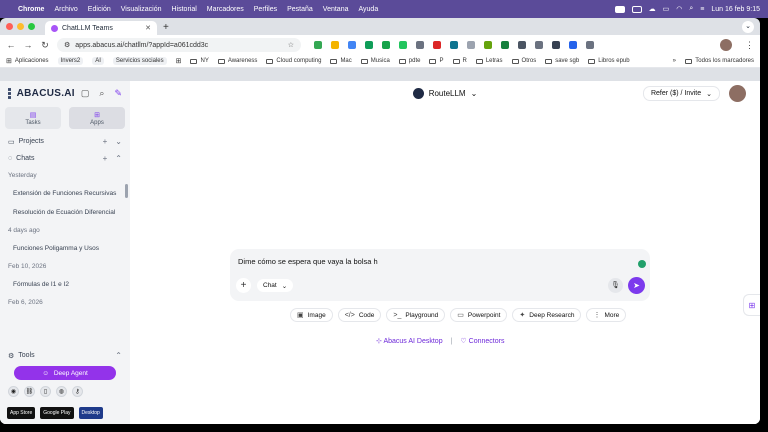 The image size is (768, 432). What do you see at coordinates (359, 315) in the screenshot?
I see `code-button: </> Code` at bounding box center [359, 315].